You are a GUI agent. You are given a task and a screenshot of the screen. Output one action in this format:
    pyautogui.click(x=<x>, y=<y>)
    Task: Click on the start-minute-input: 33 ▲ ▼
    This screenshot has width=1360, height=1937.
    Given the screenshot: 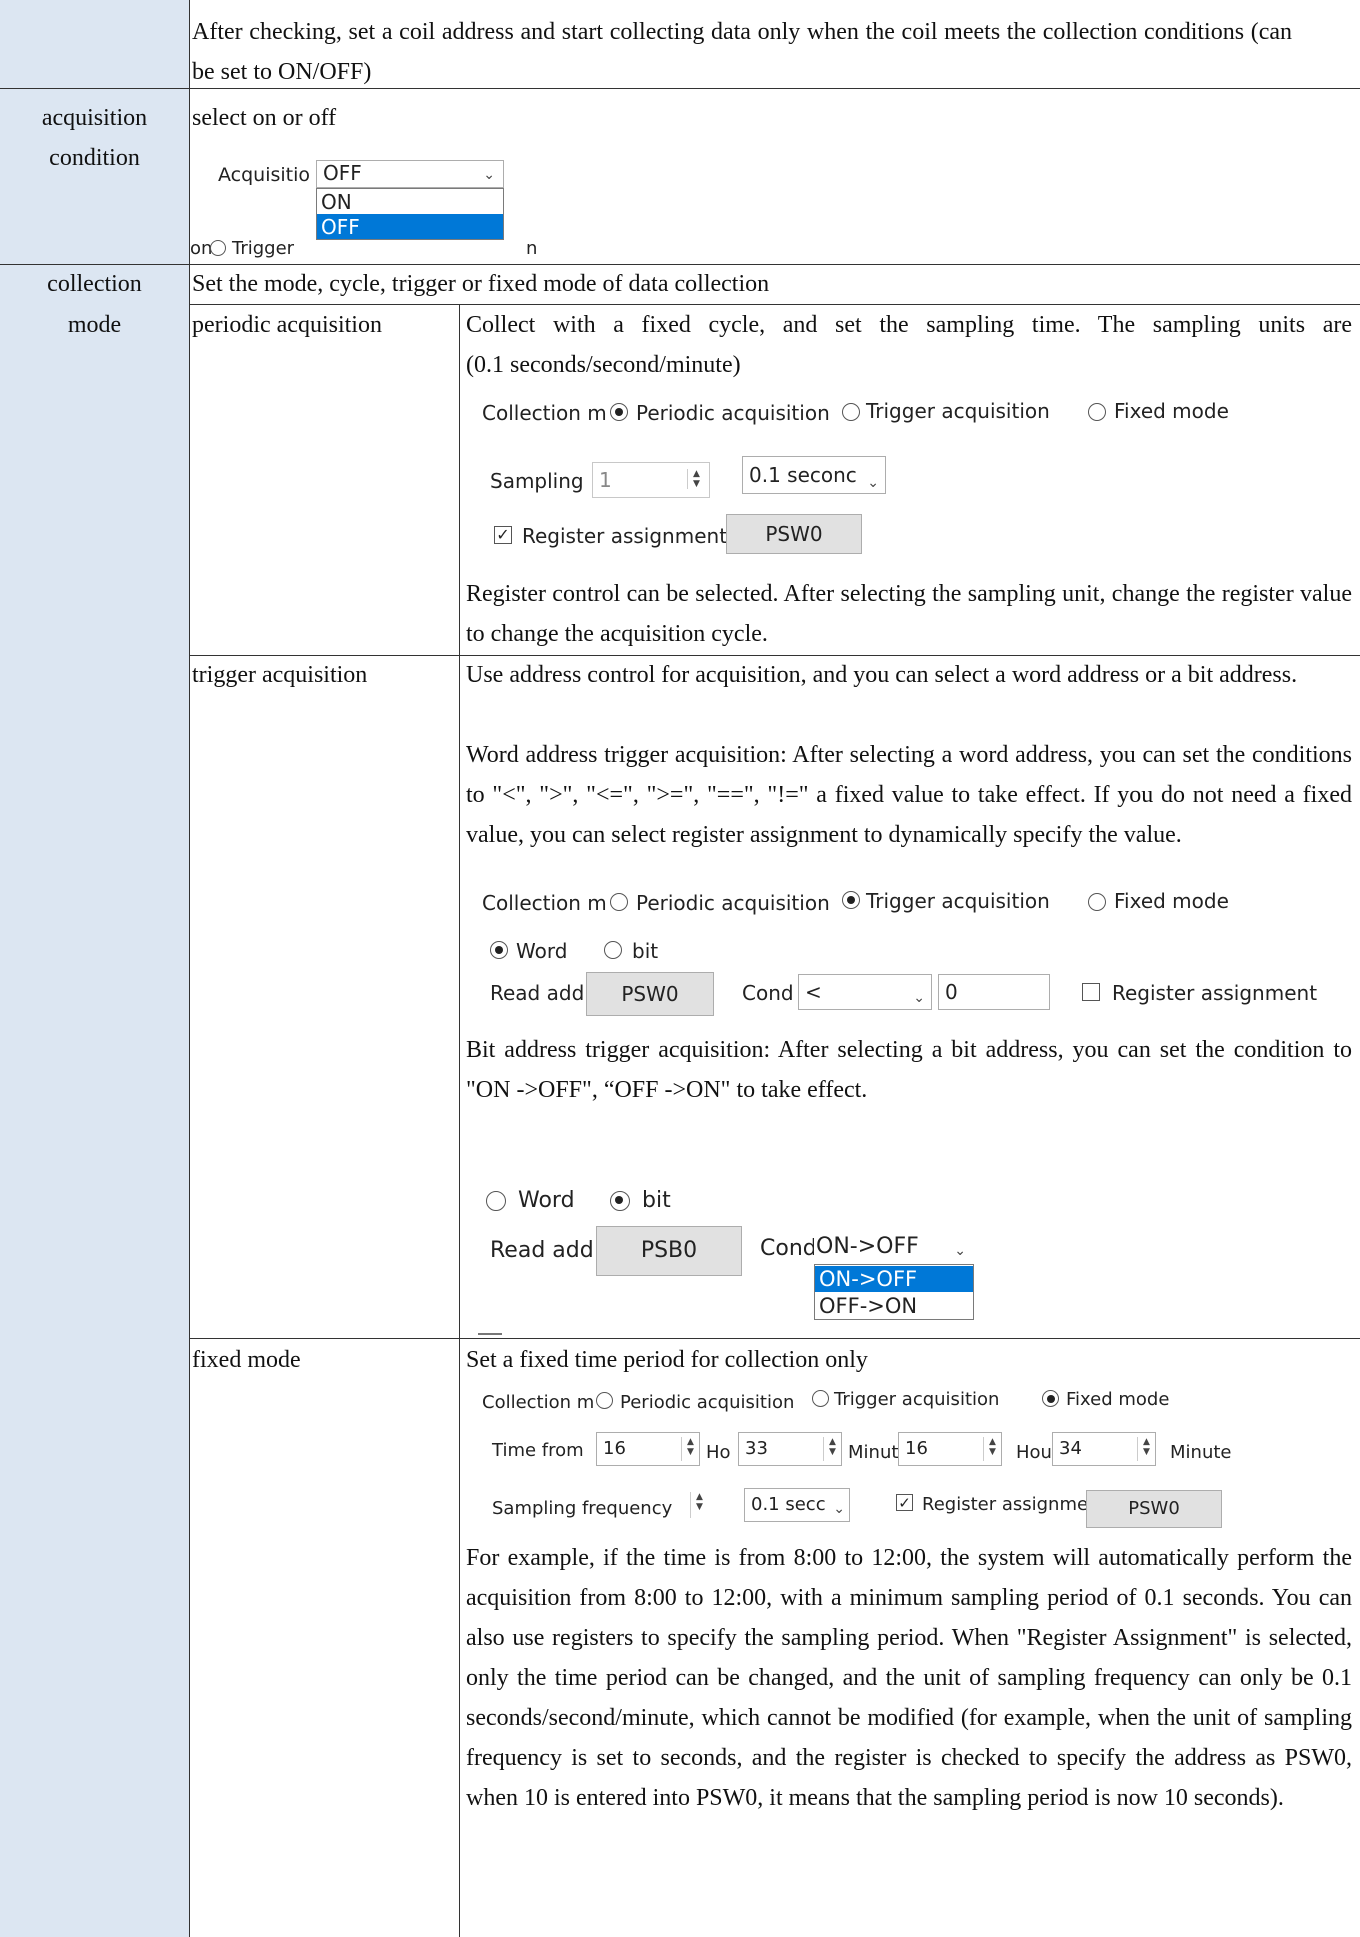 What is the action you would take?
    pyautogui.click(x=790, y=1449)
    